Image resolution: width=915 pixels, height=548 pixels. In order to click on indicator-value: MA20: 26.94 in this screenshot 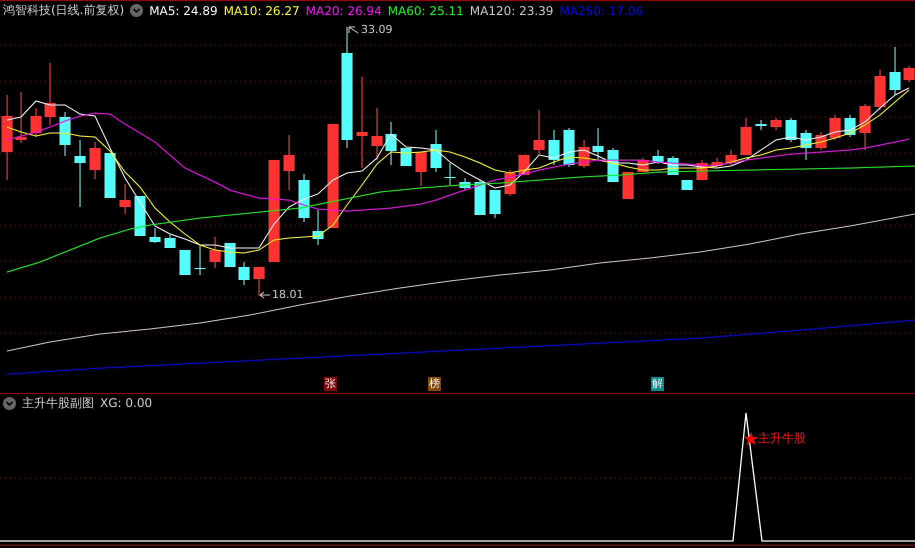, I will do `click(344, 11)`.